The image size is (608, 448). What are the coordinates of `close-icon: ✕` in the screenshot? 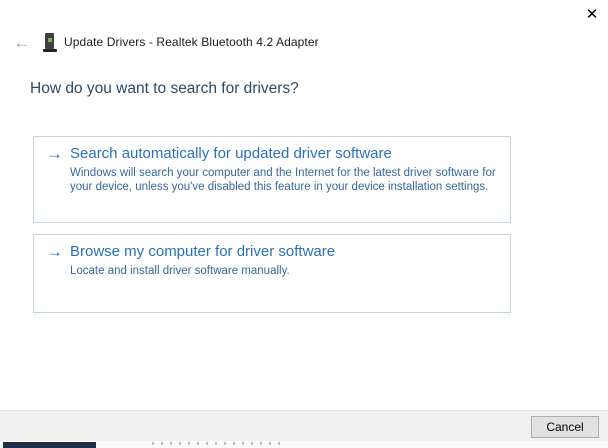 It's located at (592, 14).